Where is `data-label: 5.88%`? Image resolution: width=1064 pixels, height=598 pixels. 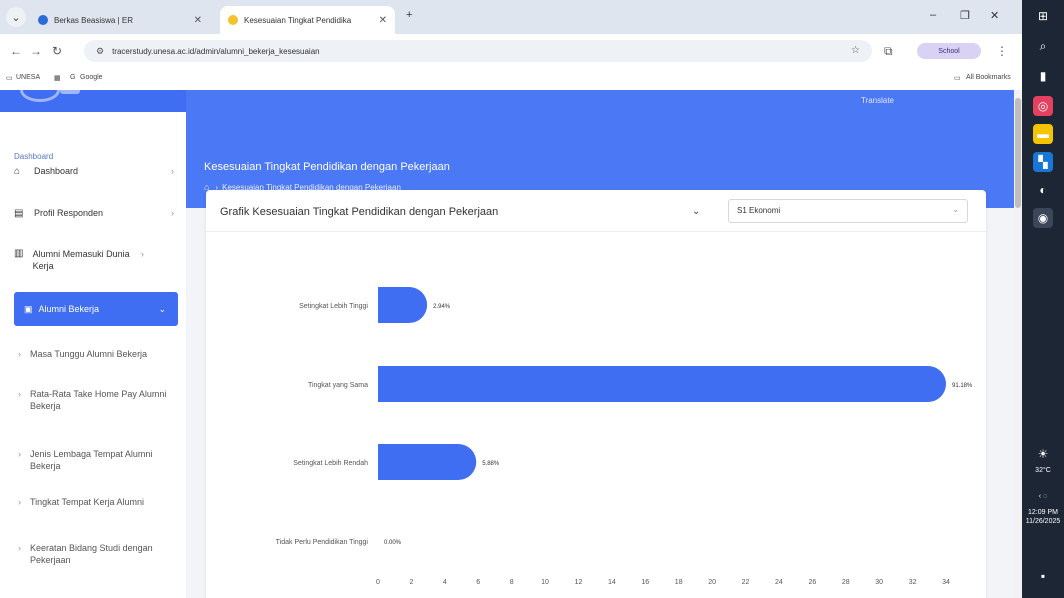 data-label: 5.88% is located at coordinates (491, 464).